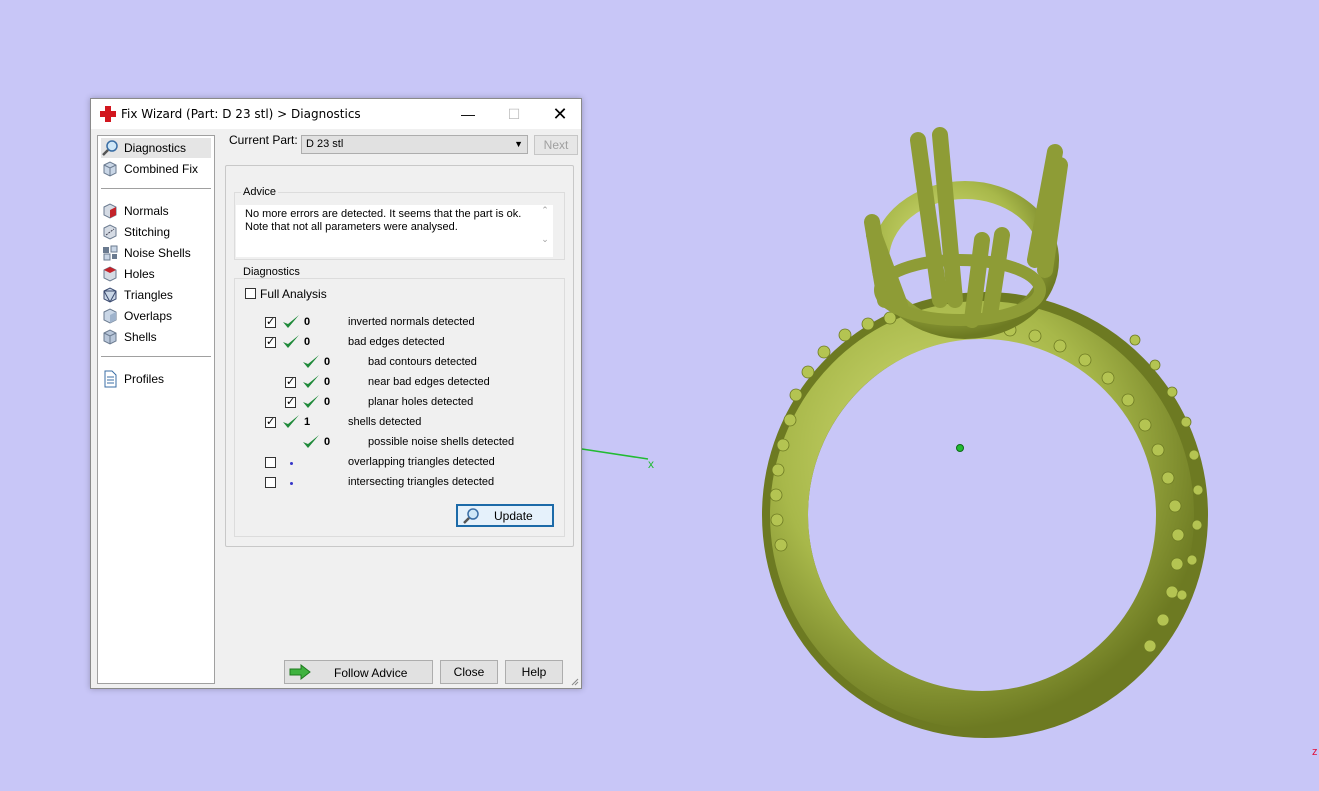  I want to click on arrow-right-icon, so click(300, 672).